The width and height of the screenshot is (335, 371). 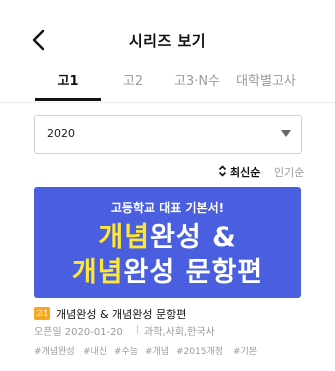 What do you see at coordinates (179, 332) in the screenshot?
I see `subjects: 과학,사회,한국사` at bounding box center [179, 332].